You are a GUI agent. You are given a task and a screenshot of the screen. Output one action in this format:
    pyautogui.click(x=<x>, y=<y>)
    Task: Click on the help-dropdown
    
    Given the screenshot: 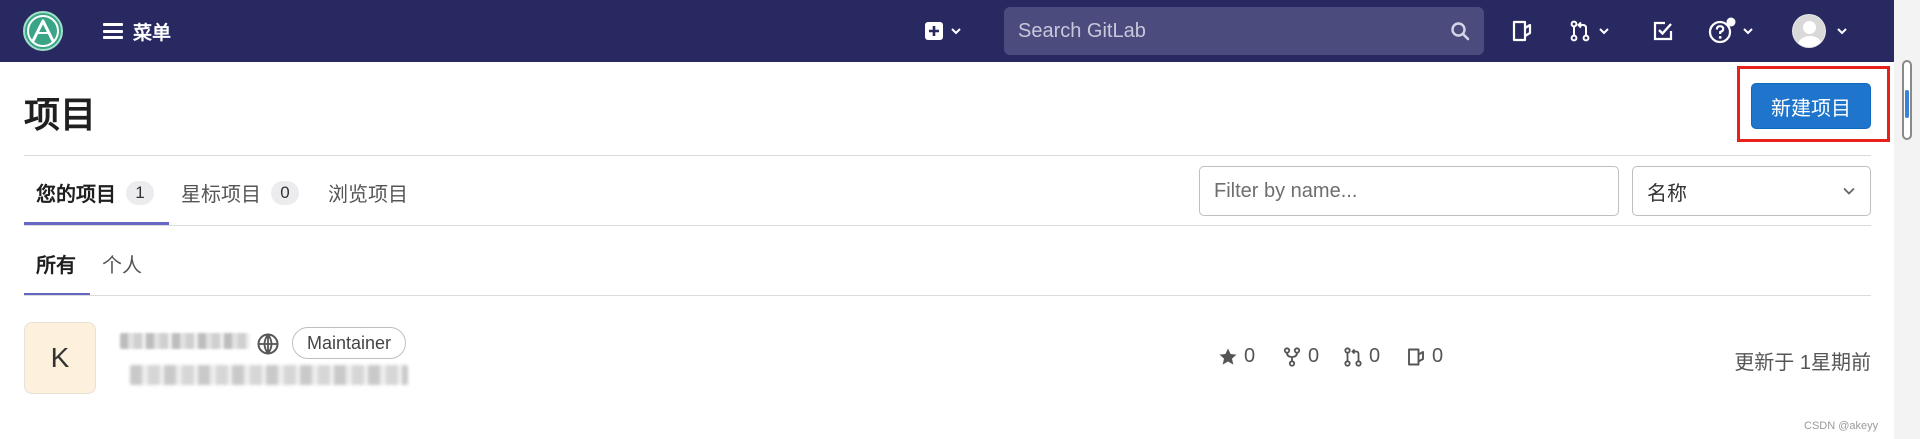 What is the action you would take?
    pyautogui.click(x=1731, y=31)
    